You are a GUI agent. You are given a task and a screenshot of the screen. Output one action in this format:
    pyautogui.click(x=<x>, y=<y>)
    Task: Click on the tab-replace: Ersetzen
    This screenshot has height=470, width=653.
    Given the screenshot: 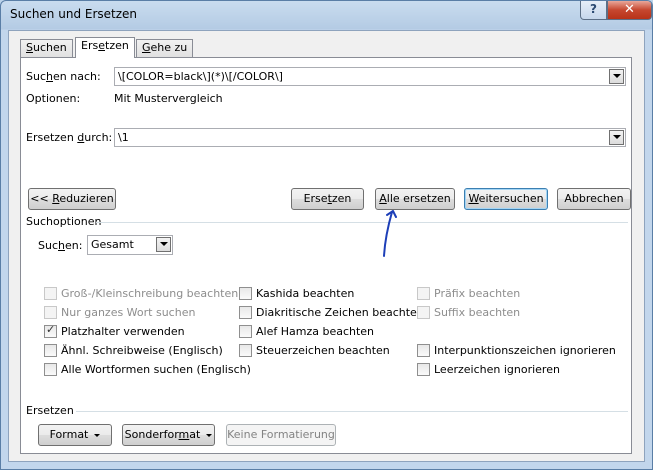 What is the action you would take?
    pyautogui.click(x=105, y=47)
    